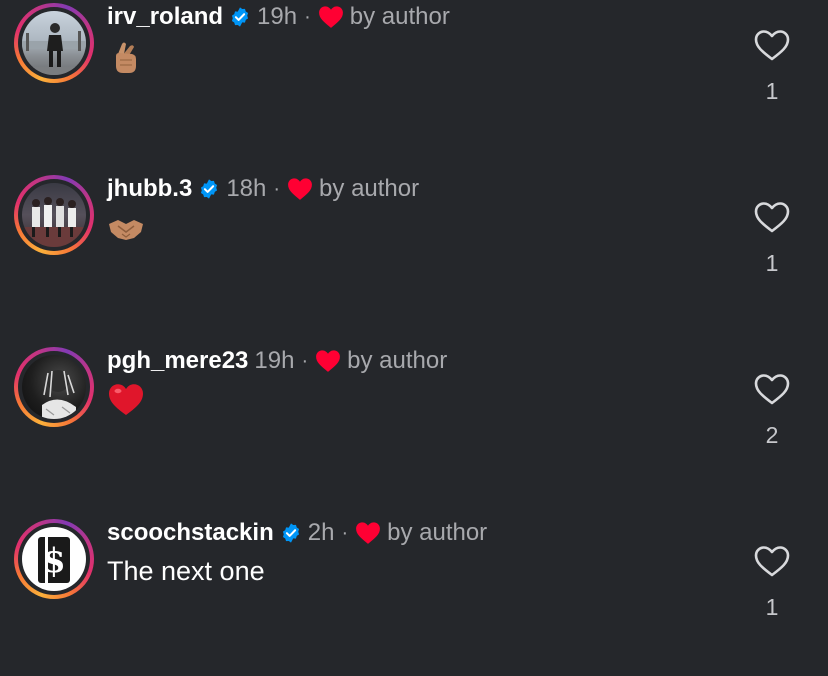 The width and height of the screenshot is (828, 676). Describe the element at coordinates (186, 571) in the screenshot. I see `comment-text: The next one` at that location.